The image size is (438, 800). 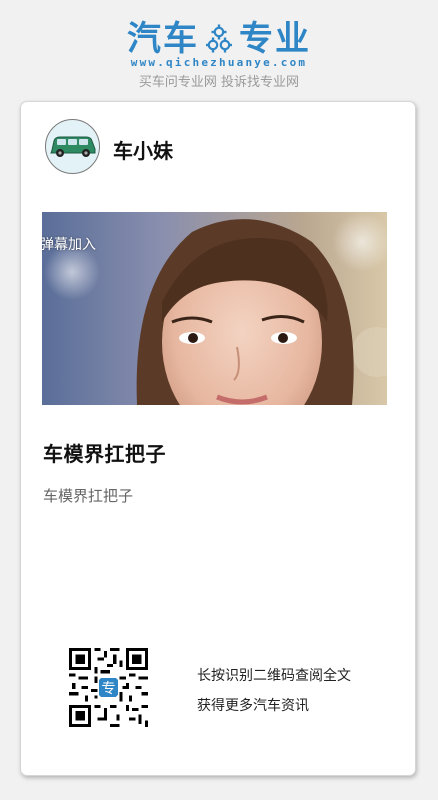 What do you see at coordinates (104, 454) in the screenshot?
I see `article-title: 车模界扛把子` at bounding box center [104, 454].